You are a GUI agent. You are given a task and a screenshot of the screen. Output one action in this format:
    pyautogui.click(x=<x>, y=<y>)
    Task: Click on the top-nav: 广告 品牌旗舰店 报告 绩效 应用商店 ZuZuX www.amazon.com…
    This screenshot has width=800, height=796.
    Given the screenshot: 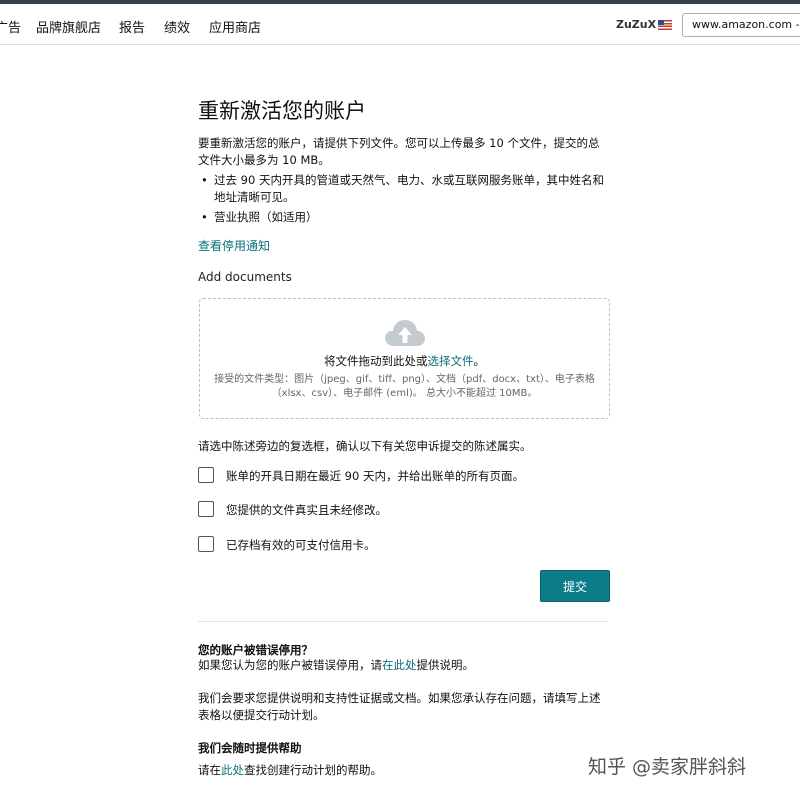 What is the action you would take?
    pyautogui.click(x=400, y=24)
    